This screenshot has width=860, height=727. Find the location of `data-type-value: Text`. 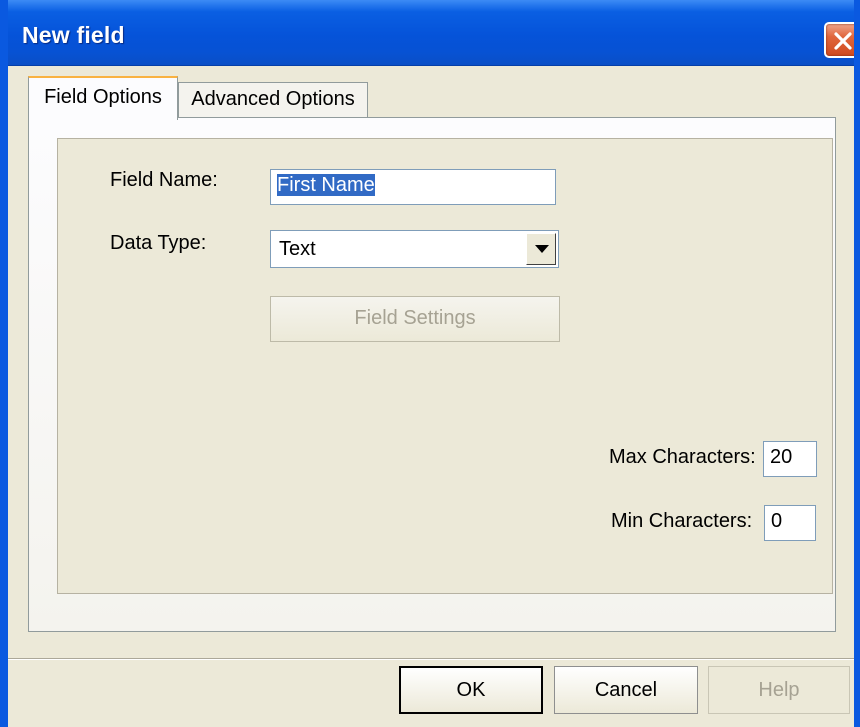

data-type-value: Text is located at coordinates (297, 249).